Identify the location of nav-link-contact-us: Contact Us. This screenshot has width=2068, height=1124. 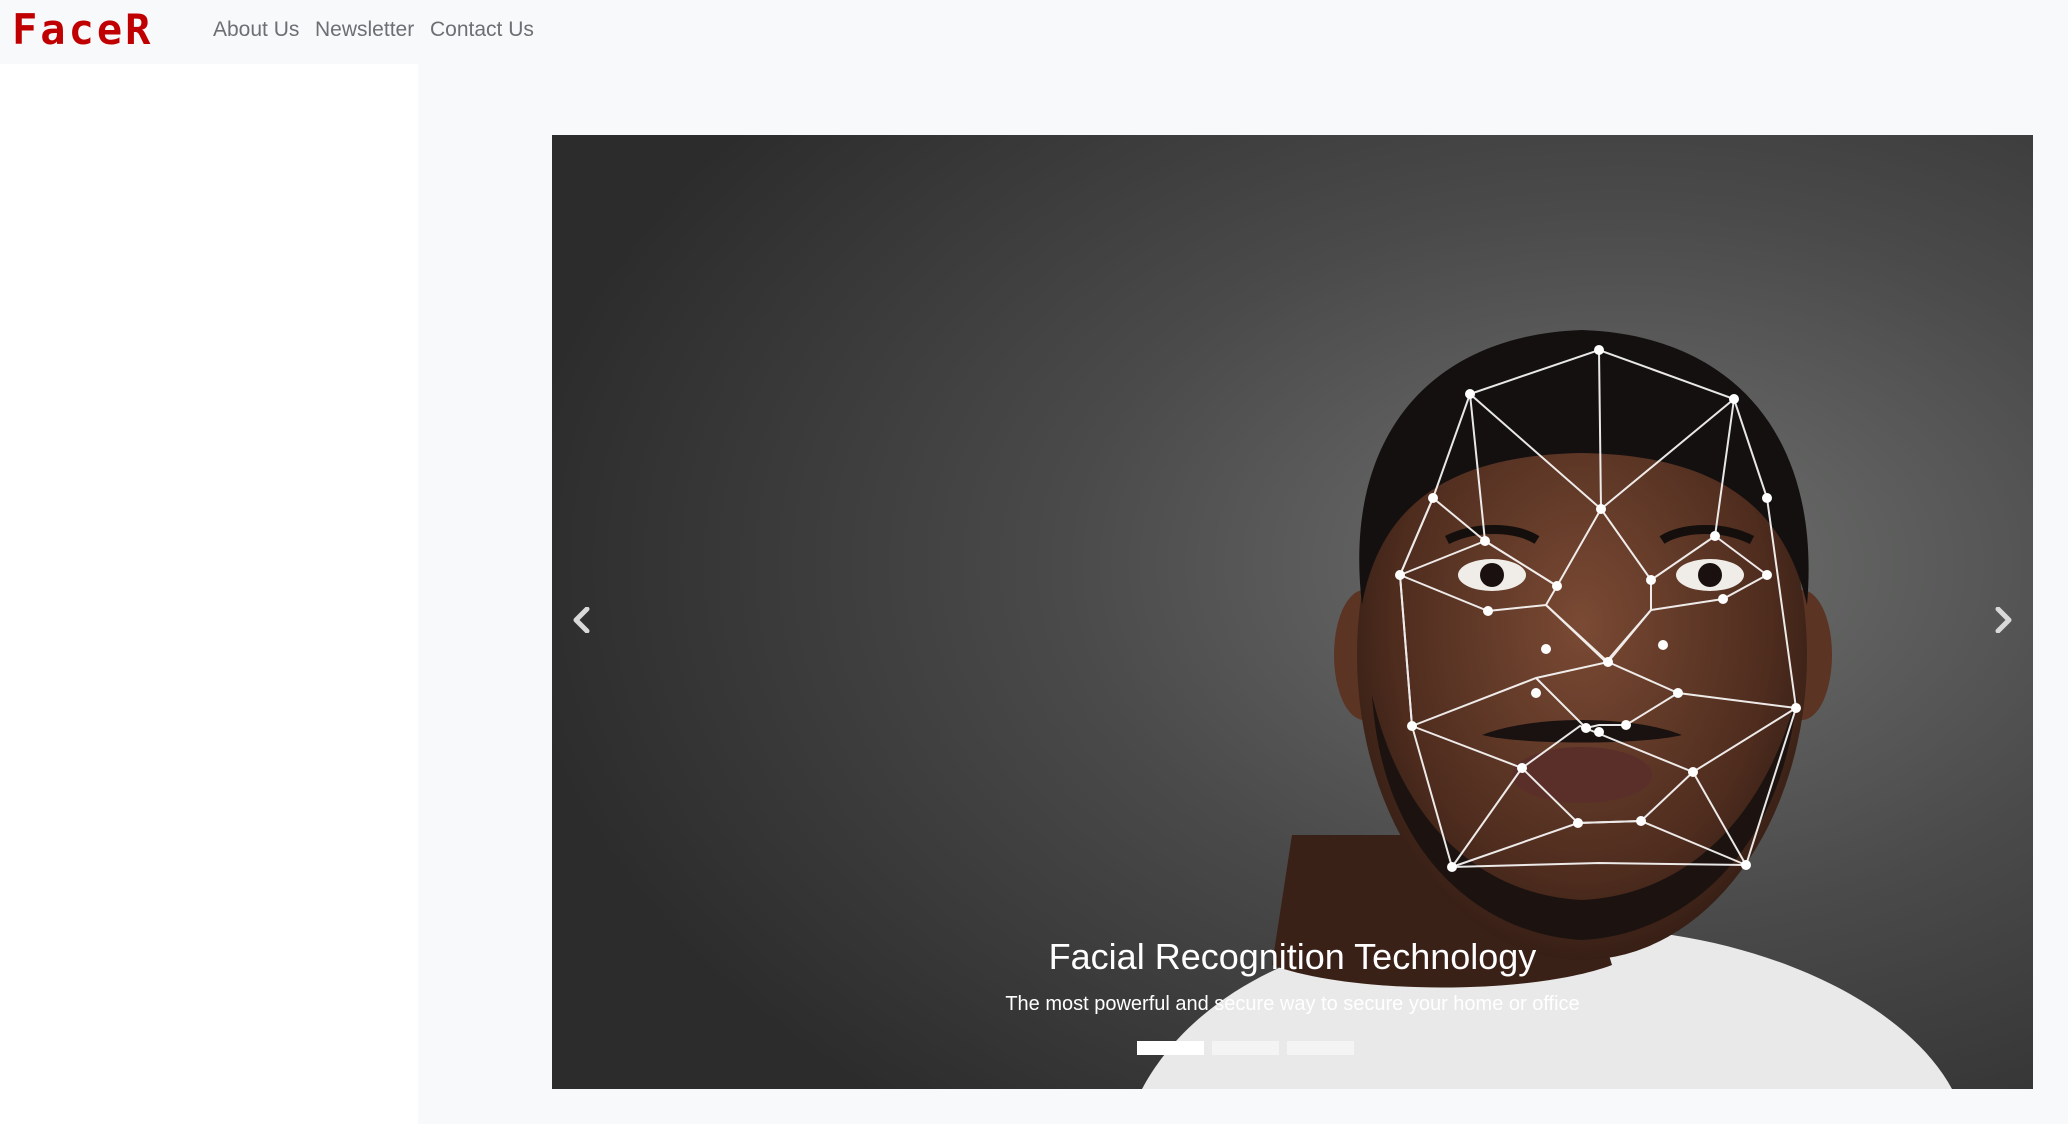
(482, 30).